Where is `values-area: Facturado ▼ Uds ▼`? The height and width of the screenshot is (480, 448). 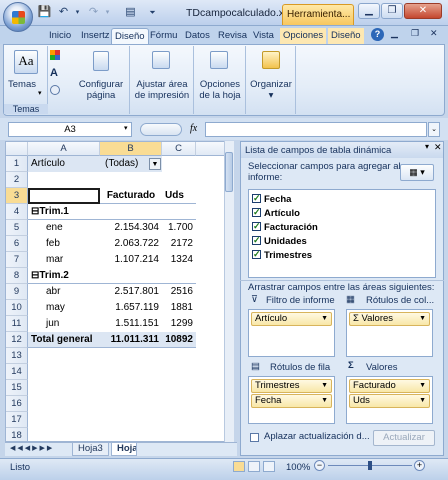
values-area: Facturado ▼ Uds ▼ is located at coordinates (389, 400).